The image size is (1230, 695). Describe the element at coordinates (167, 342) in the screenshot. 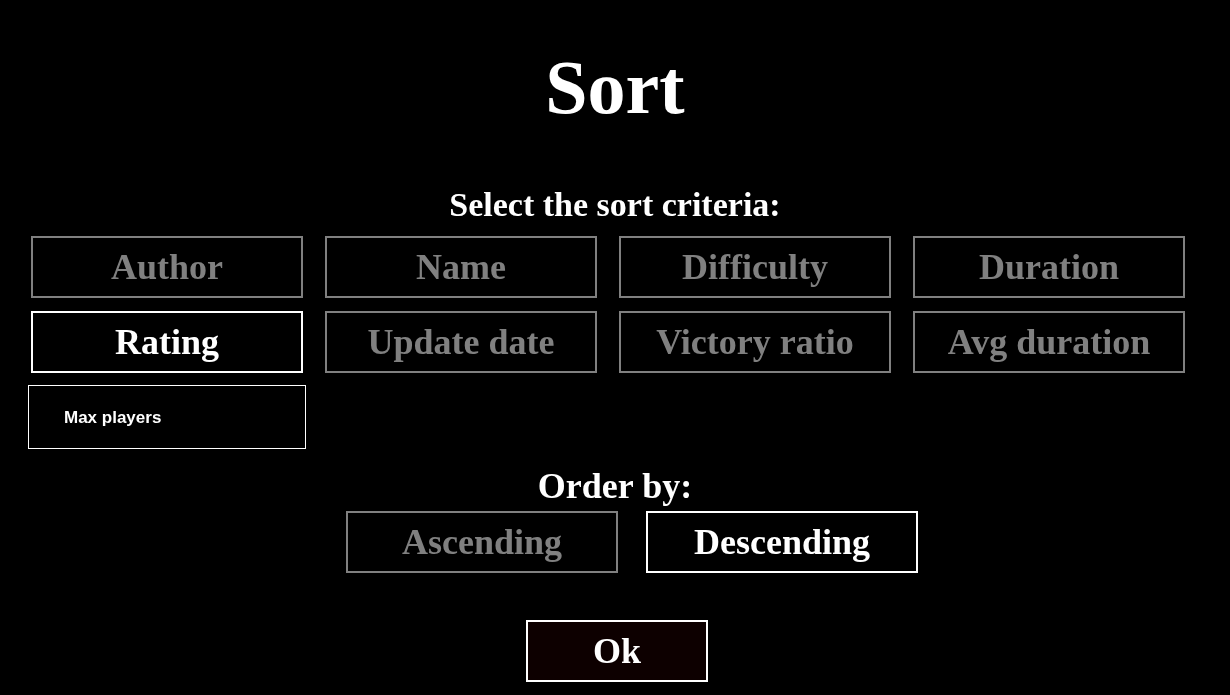

I see `sort-option: Rating` at that location.